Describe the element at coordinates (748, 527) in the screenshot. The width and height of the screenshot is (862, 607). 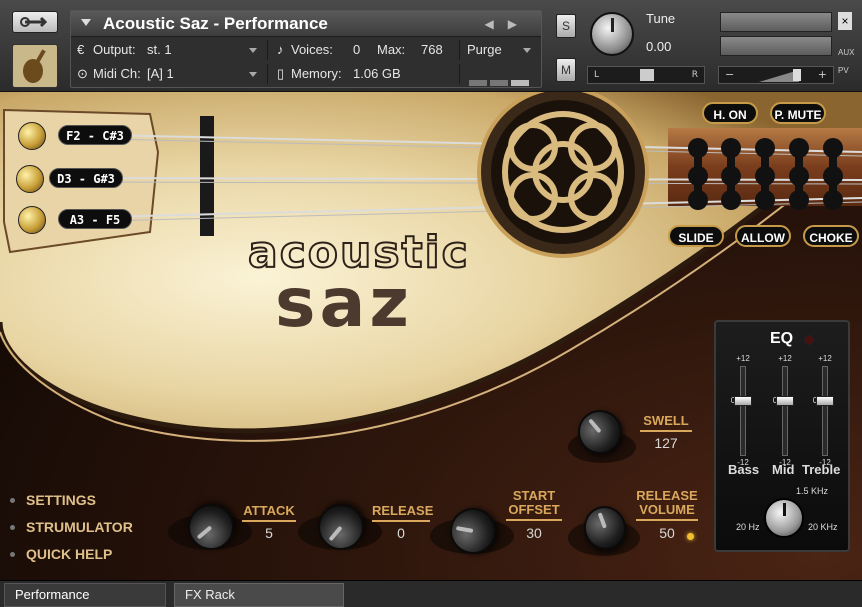
I see `eq-freq-min: 20 Hz` at that location.